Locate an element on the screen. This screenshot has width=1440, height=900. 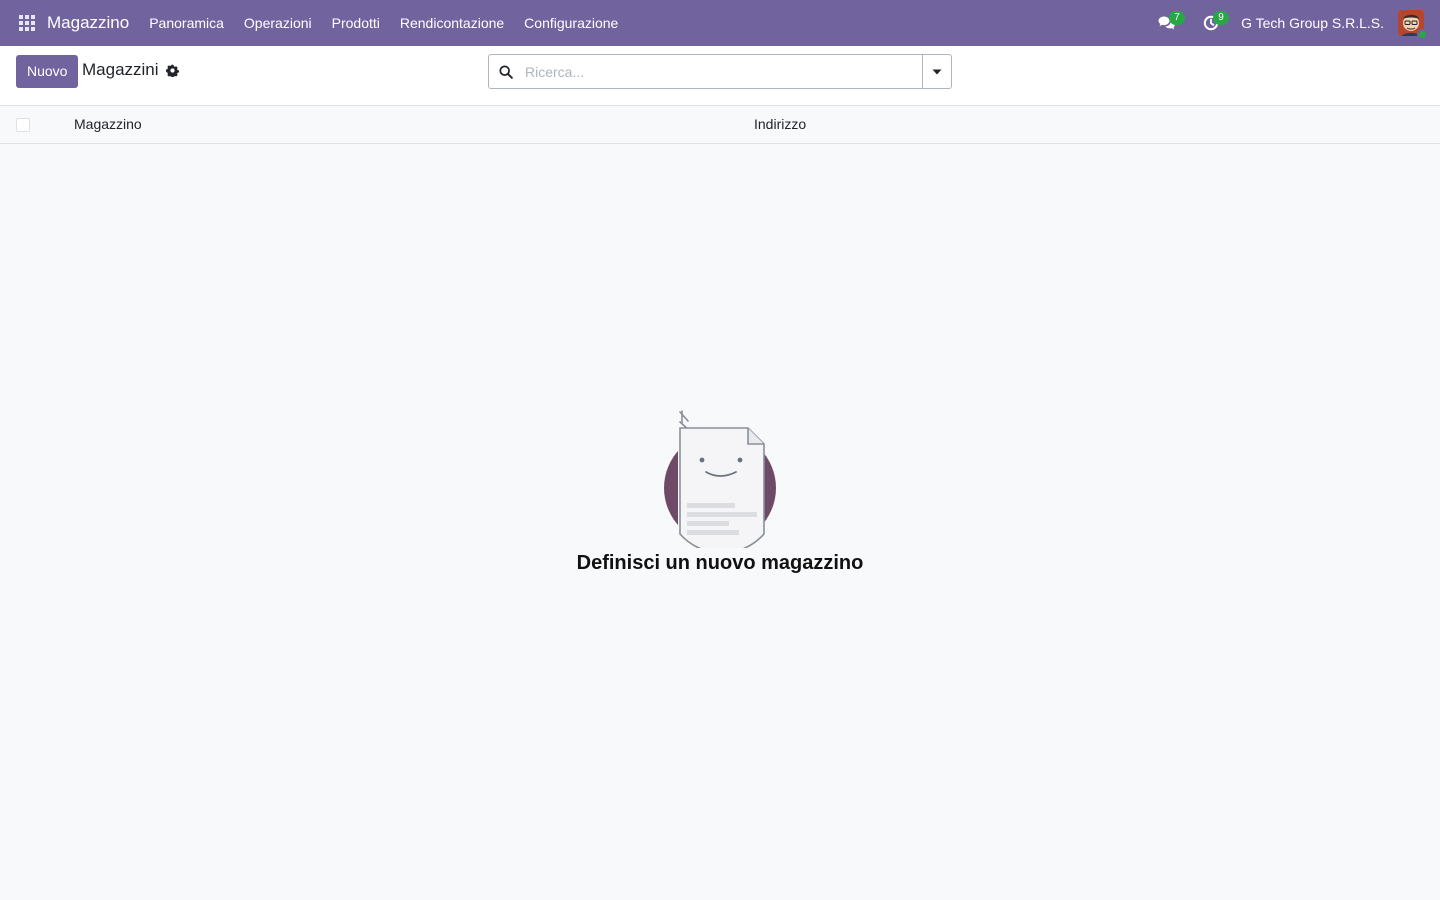
breadcrumb: Magazzini is located at coordinates (130, 70).